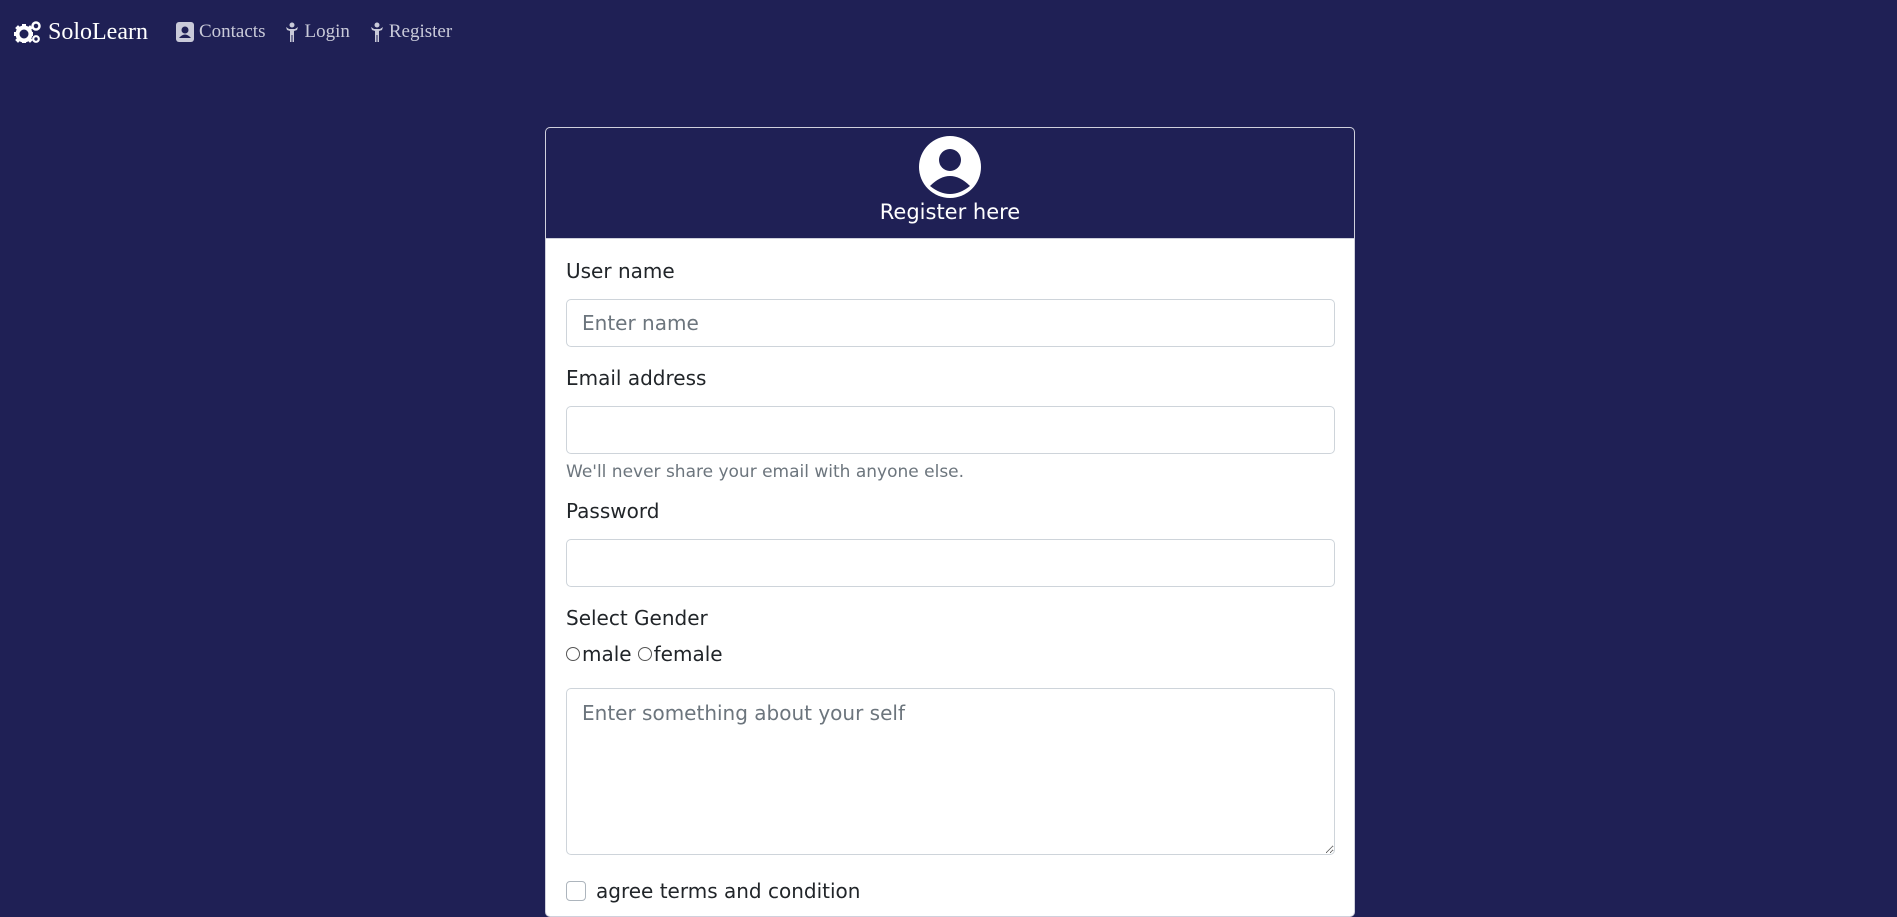  I want to click on gender-radio-group: male female, so click(950, 654).